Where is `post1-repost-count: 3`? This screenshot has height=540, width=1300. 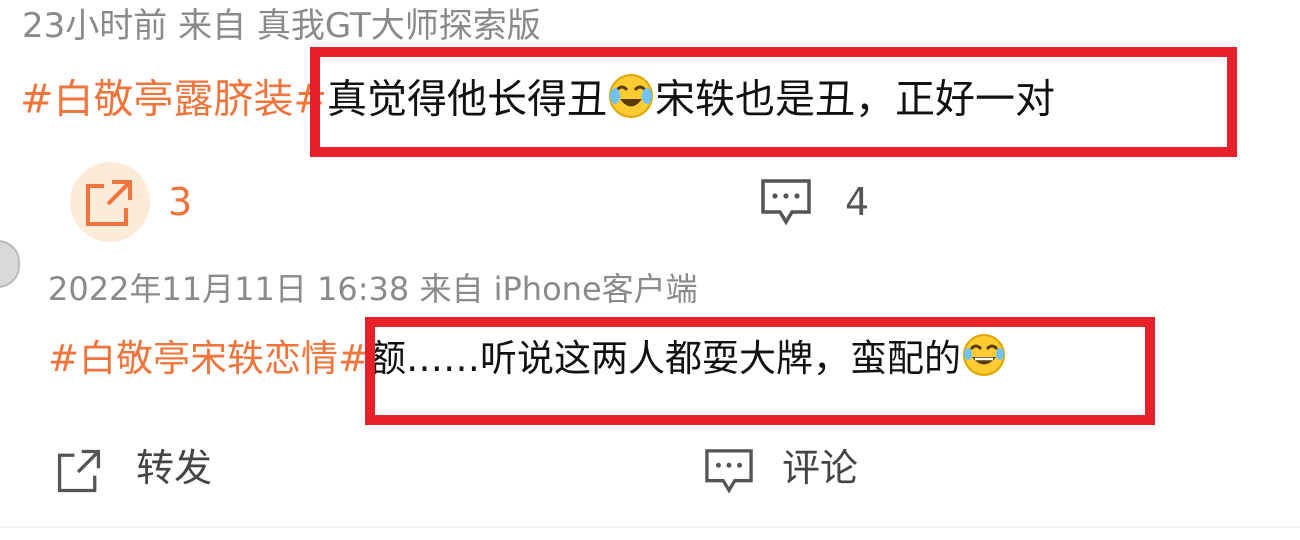 post1-repost-count: 3 is located at coordinates (180, 202).